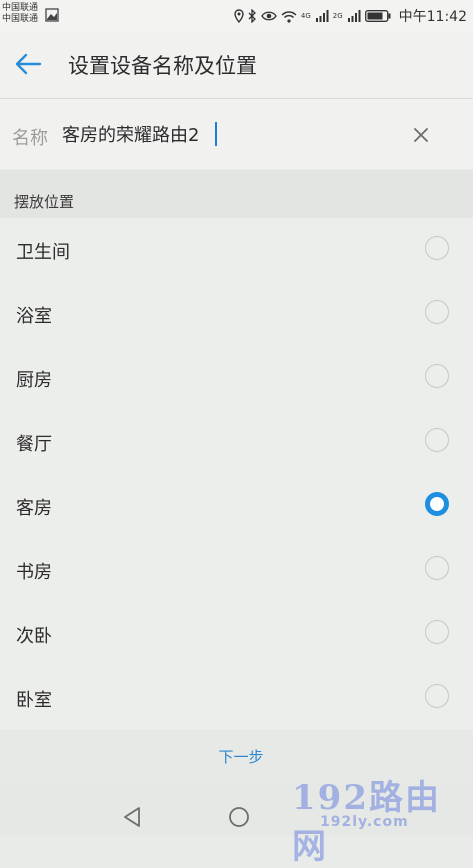  I want to click on page-title: 设置设备名称及位置, so click(162, 66).